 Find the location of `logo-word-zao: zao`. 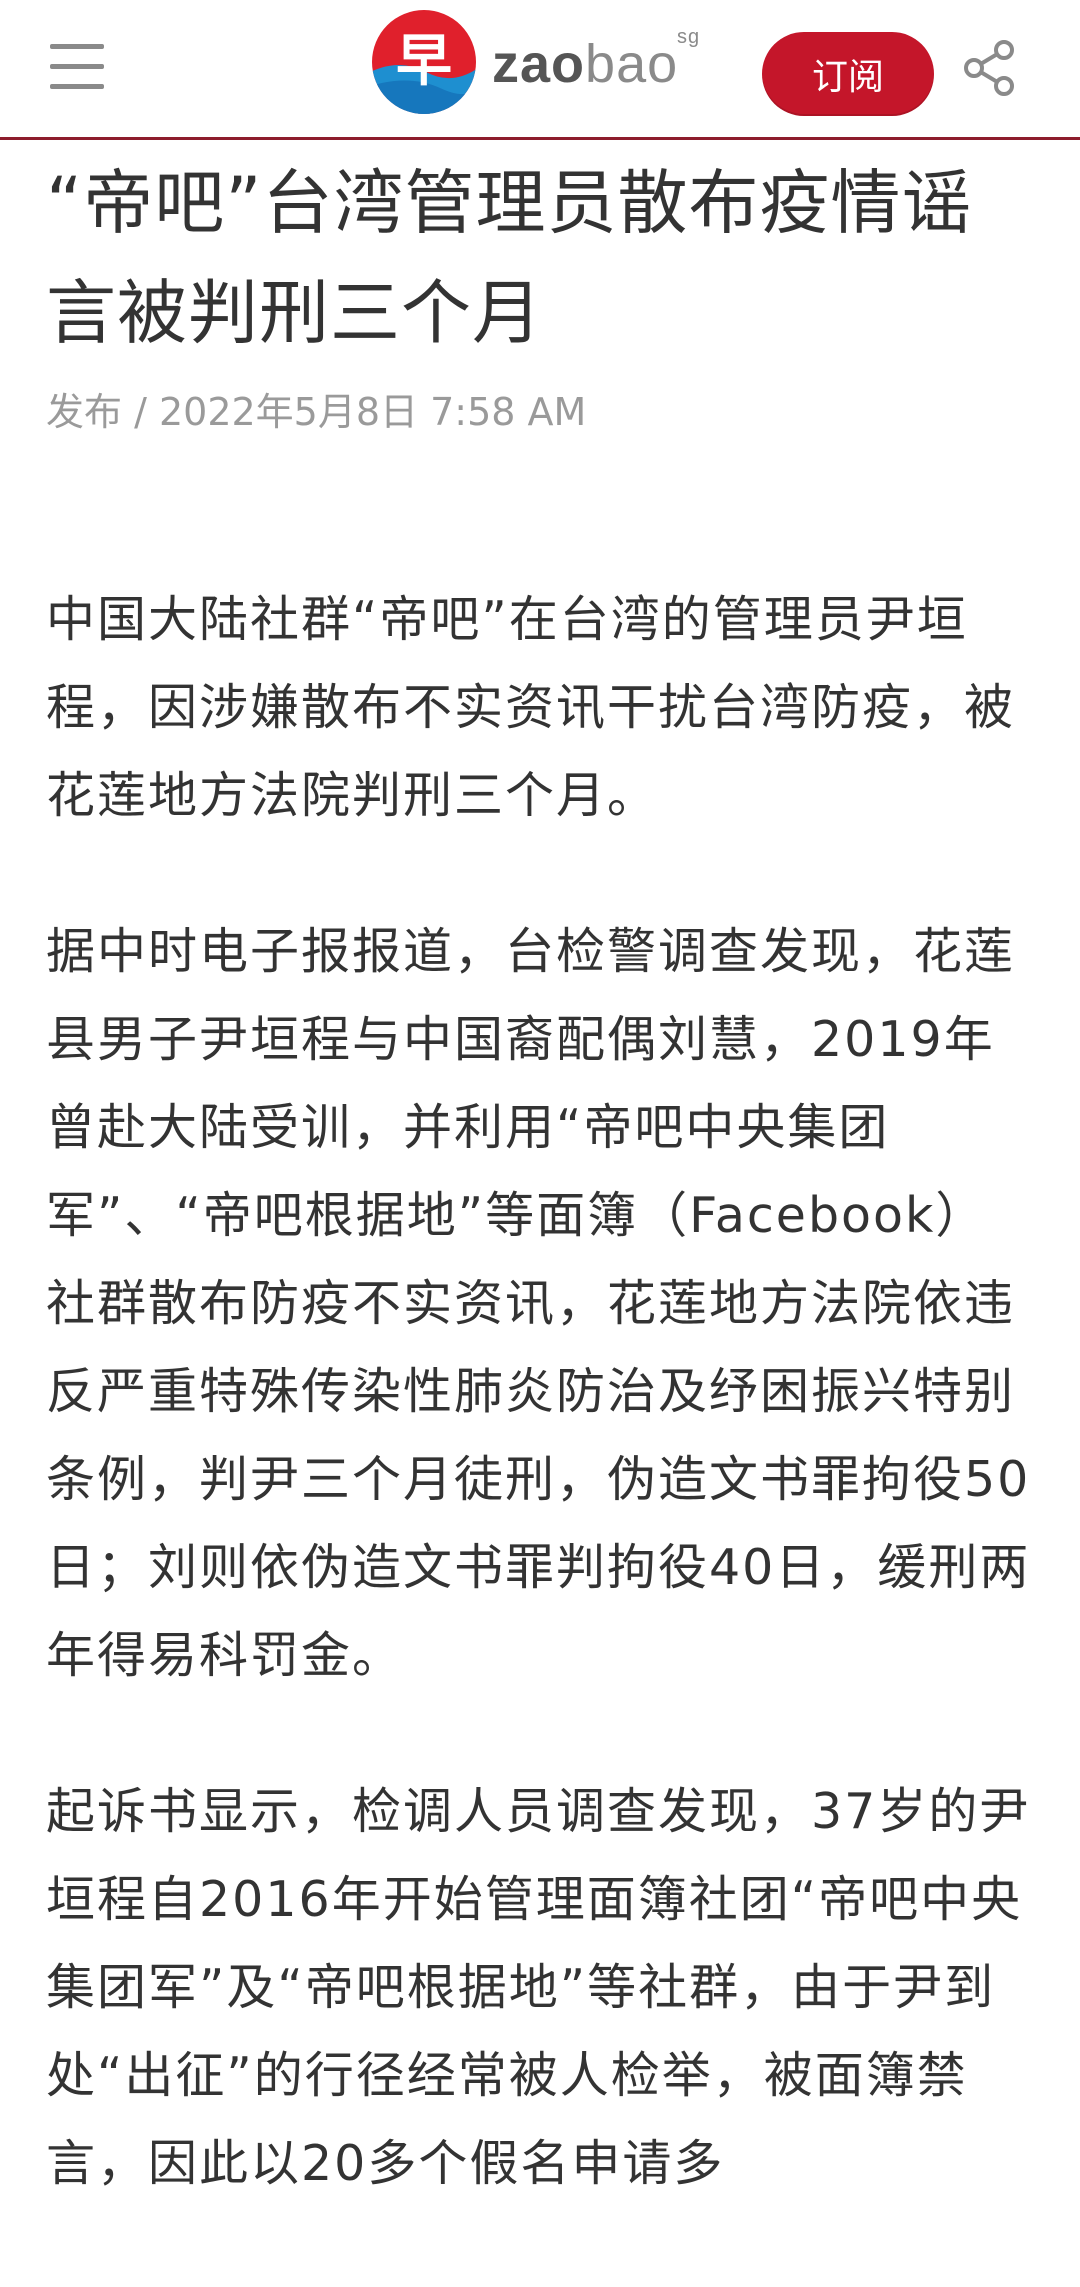

logo-word-zao: zao is located at coordinates (539, 64).